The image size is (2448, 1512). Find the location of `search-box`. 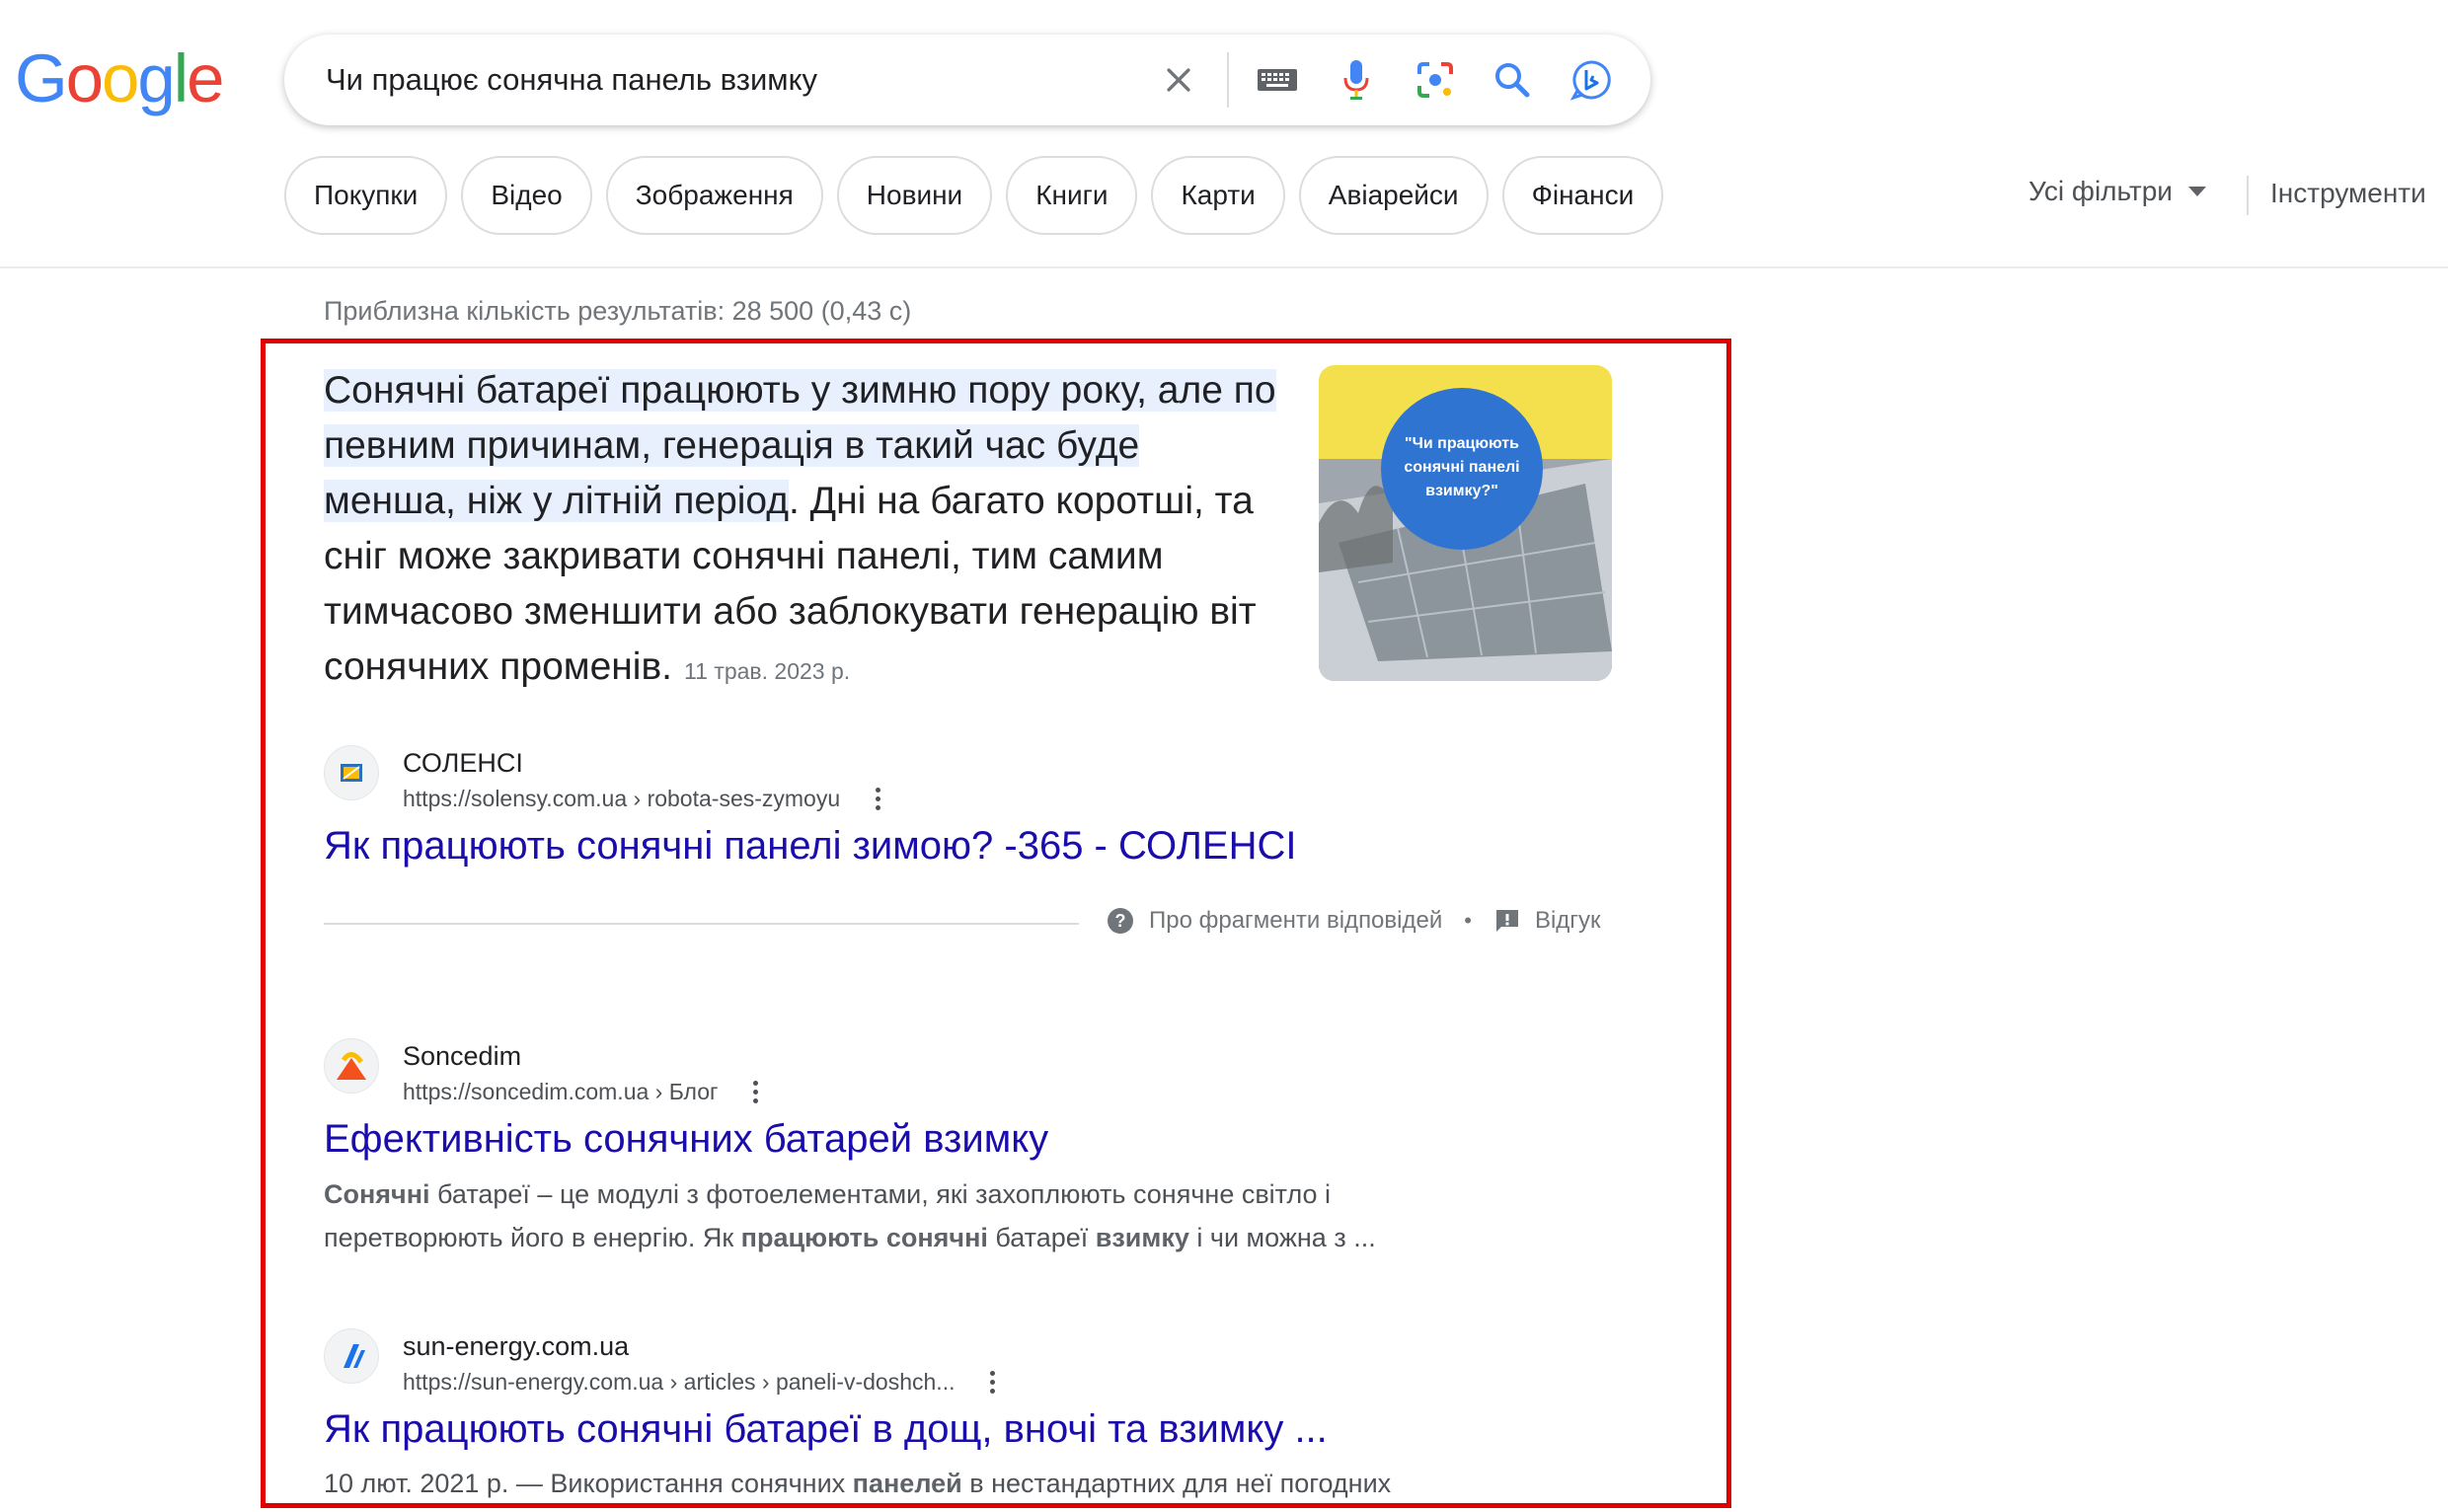

search-box is located at coordinates (967, 80).